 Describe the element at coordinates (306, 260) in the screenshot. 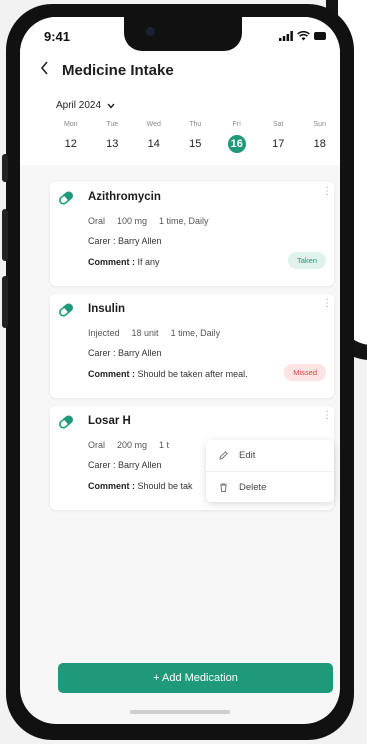

I see `status-badge: Taken` at that location.